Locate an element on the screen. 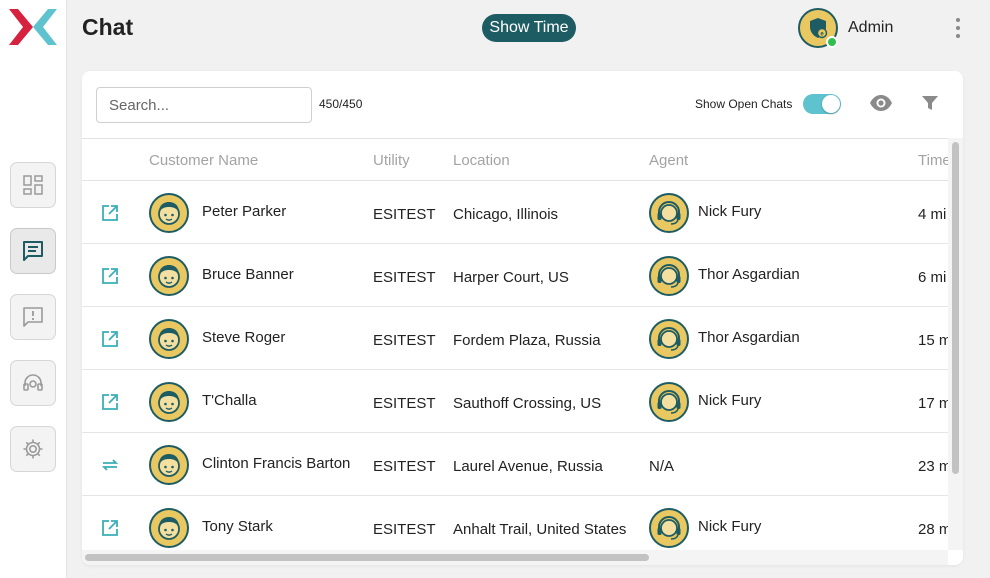  transfer-button is located at coordinates (110, 465).